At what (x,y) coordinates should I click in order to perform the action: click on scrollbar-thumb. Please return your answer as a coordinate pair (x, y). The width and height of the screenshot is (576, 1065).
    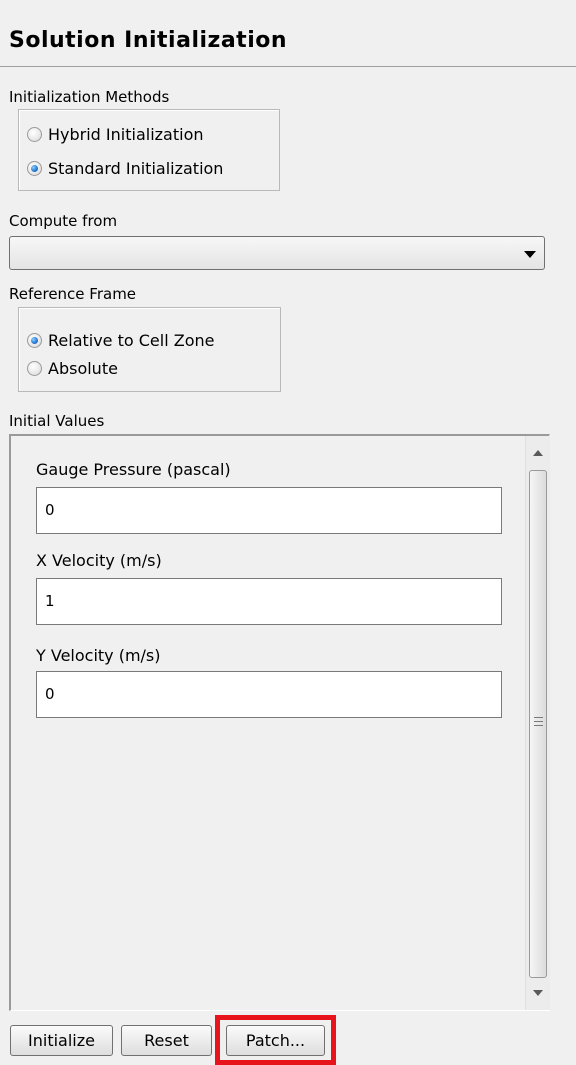
    Looking at the image, I should click on (538, 724).